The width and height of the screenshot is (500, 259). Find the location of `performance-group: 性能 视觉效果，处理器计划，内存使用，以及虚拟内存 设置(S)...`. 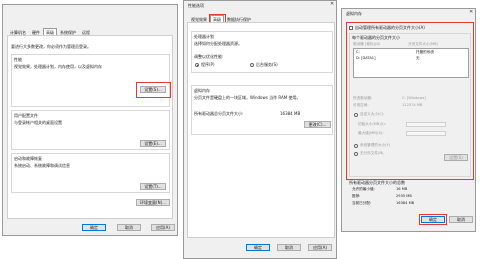

performance-group: 性能 视觉效果，处理器计划，内存使用，以及虚拟内存 设置(S)... is located at coordinates (91, 80).